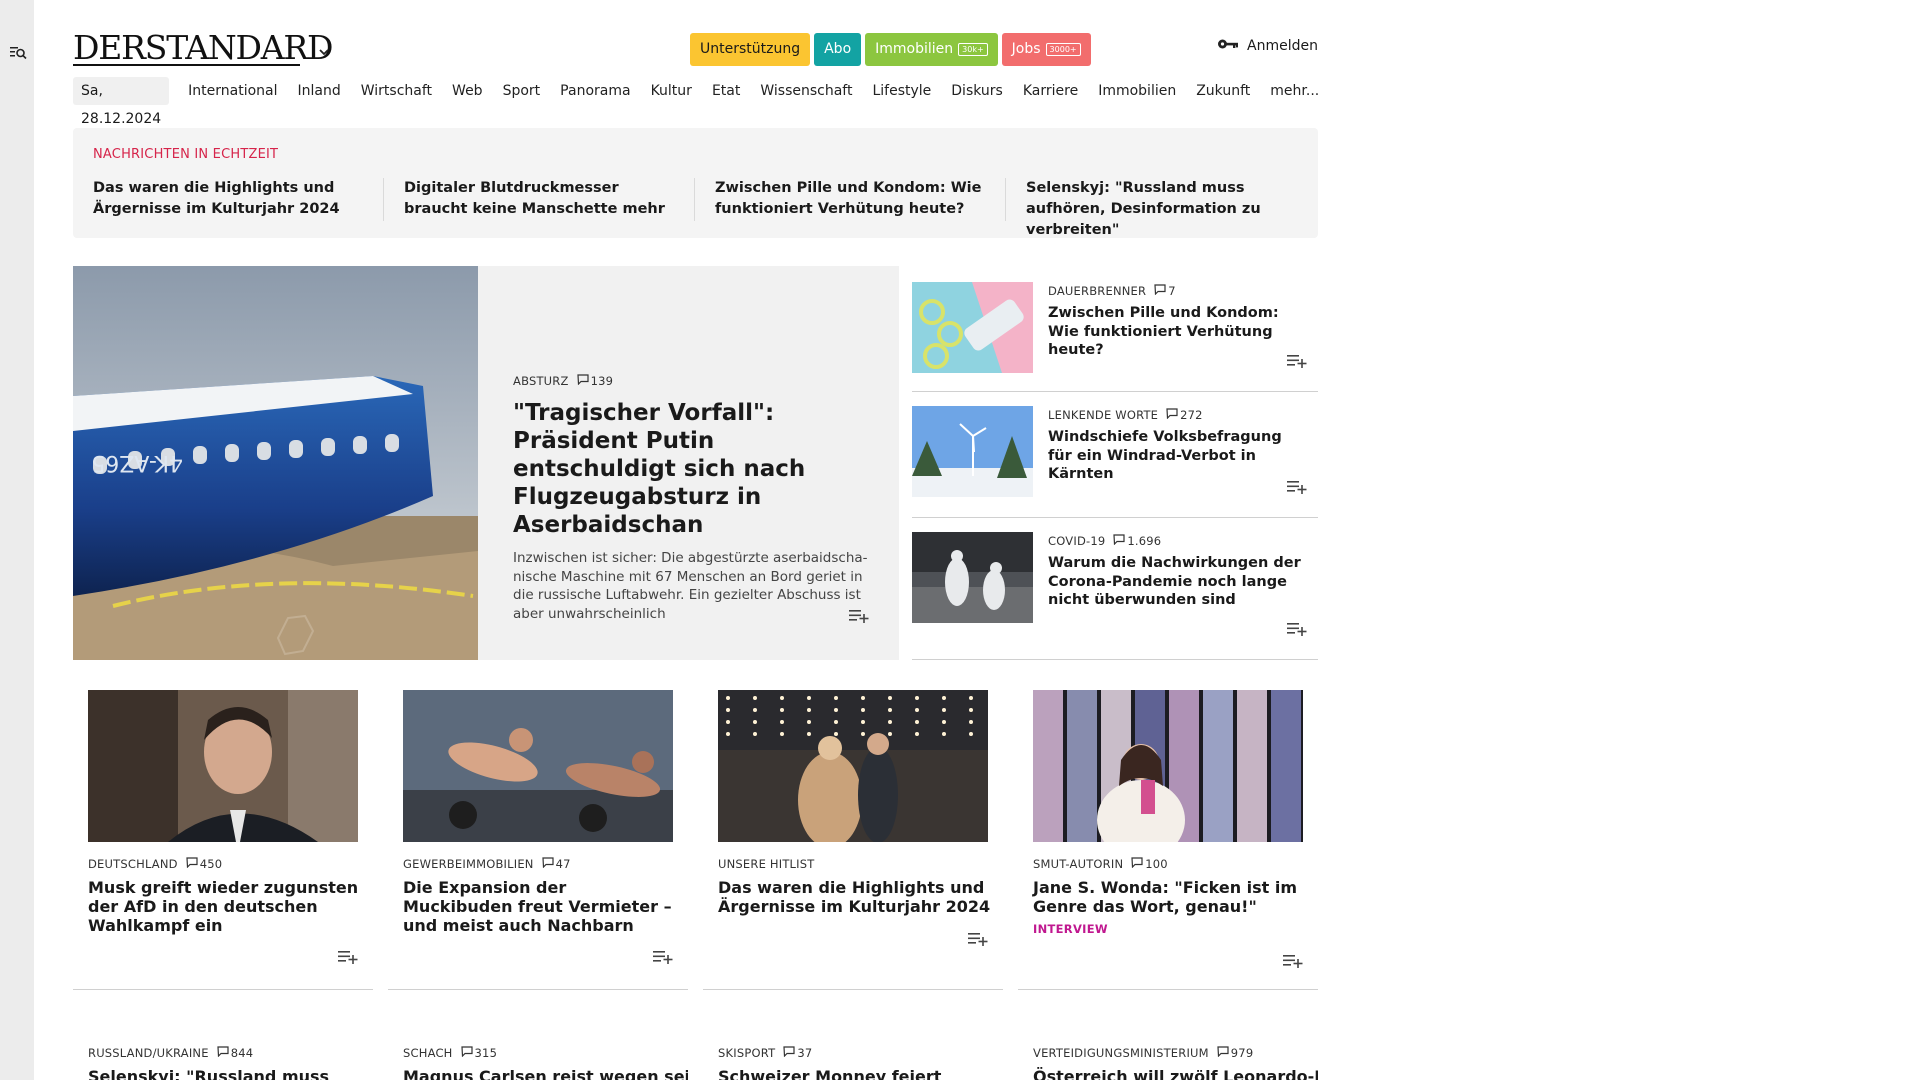 The height and width of the screenshot is (1080, 1920). What do you see at coordinates (540, 864) in the screenshot?
I see `article-kicker: GEWERBEIMMOBILIEN 47` at bounding box center [540, 864].